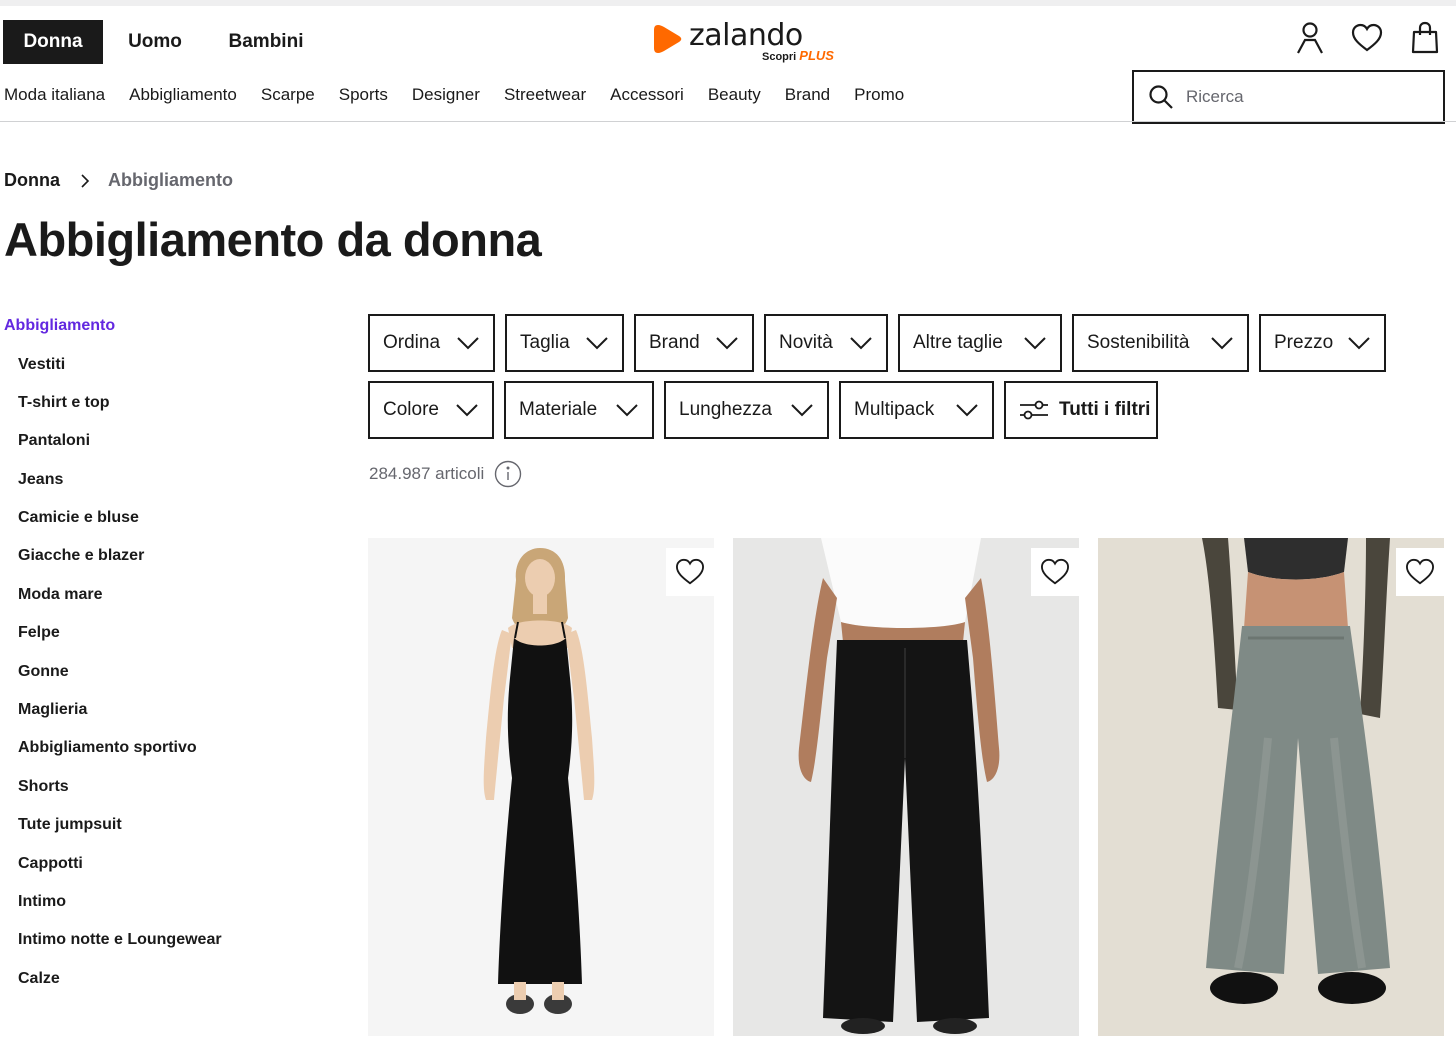 Image resolution: width=1456 pixels, height=1052 pixels. I want to click on bag-icon, so click(1425, 38).